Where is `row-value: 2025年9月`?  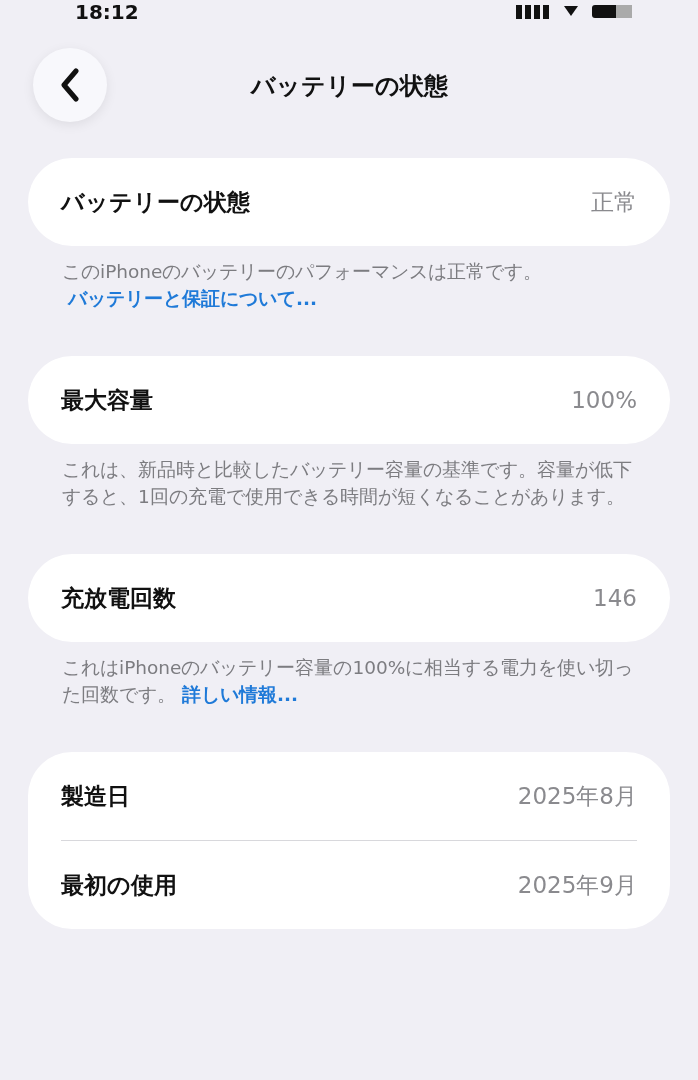 row-value: 2025年9月 is located at coordinates (577, 885).